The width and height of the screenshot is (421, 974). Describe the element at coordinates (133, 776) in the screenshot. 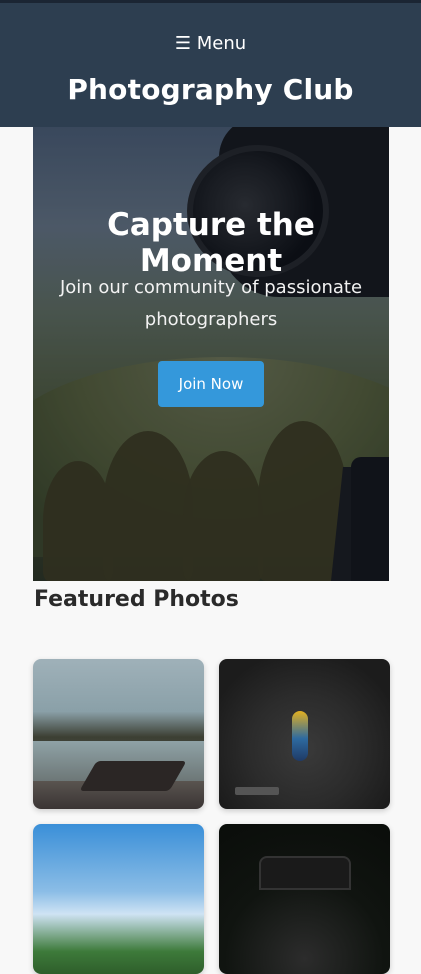

I see `boats` at that location.